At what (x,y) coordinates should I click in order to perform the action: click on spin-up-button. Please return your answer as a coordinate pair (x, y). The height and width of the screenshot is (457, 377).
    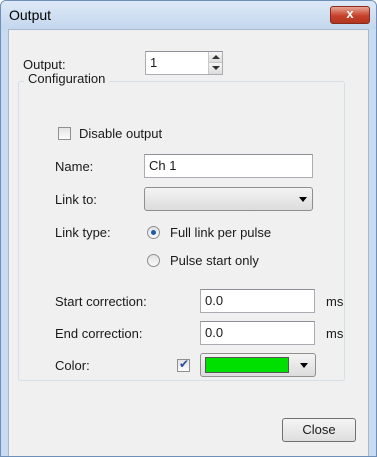
    Looking at the image, I should click on (215, 57).